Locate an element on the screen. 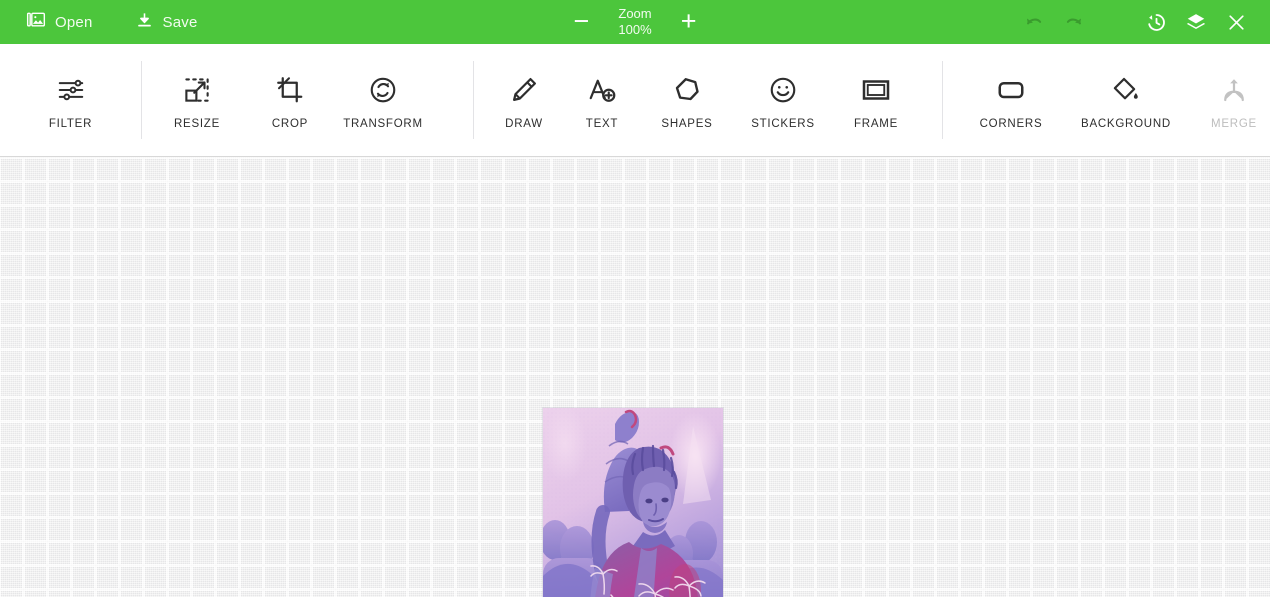  sliders-icon is located at coordinates (71, 88).